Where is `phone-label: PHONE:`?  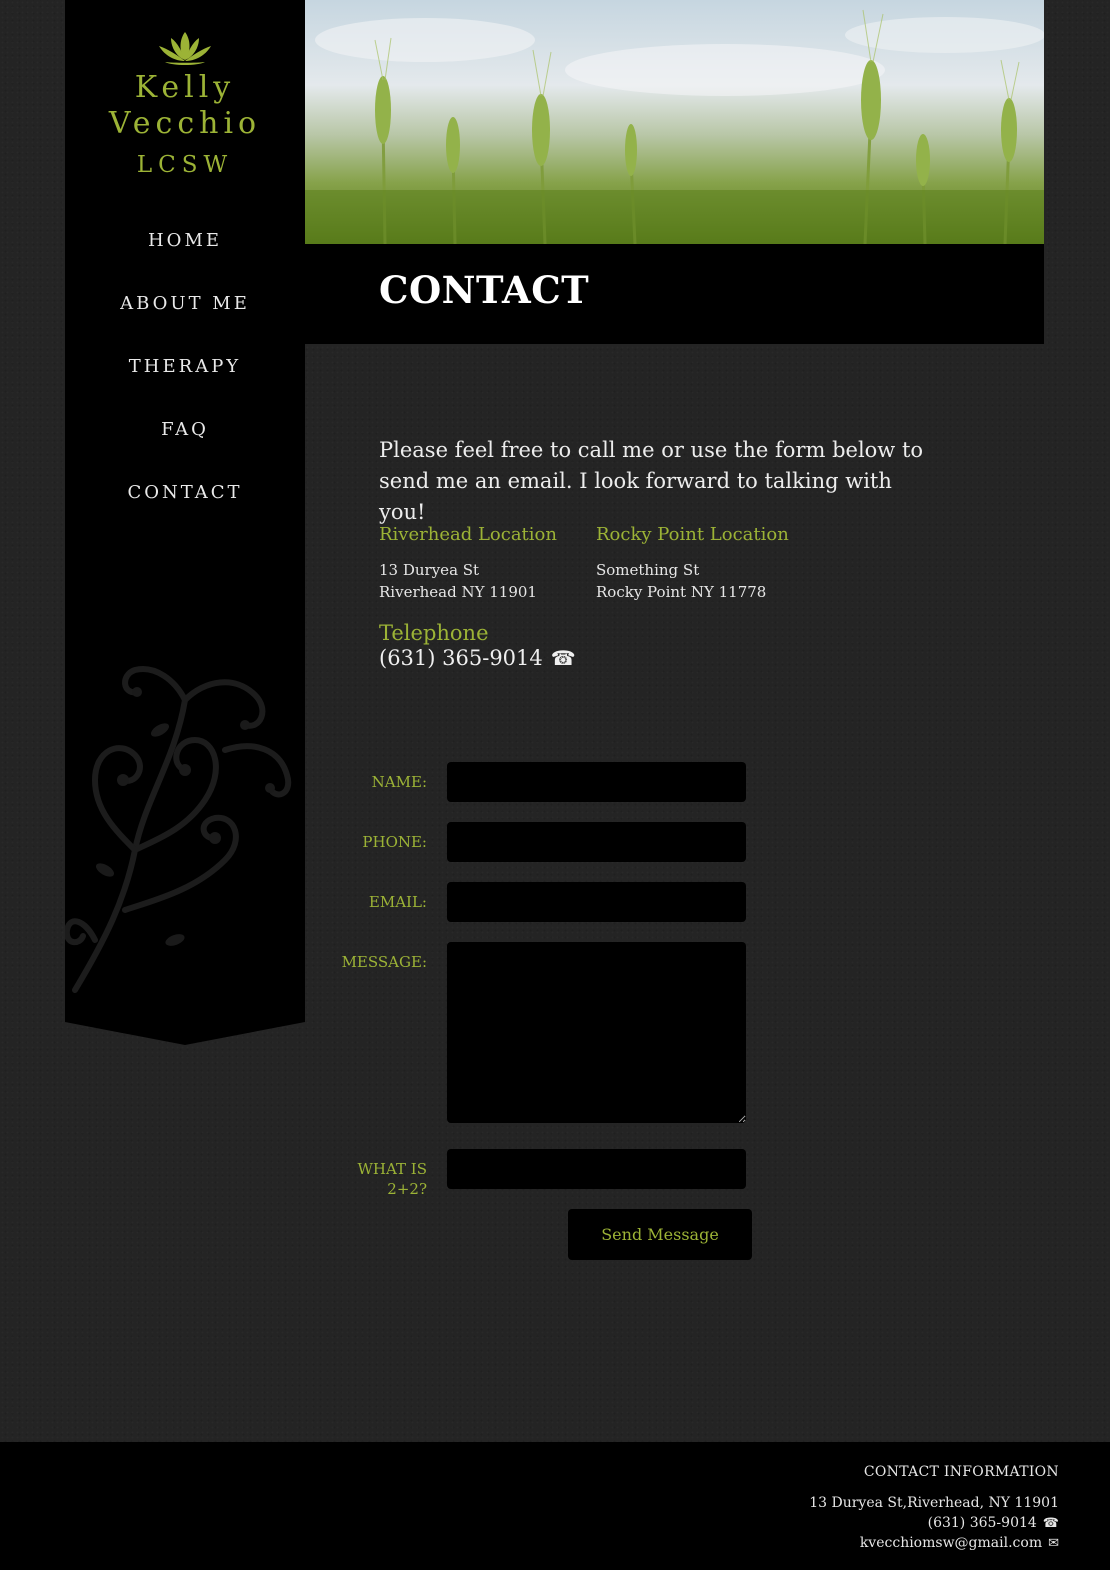
phone-label: PHONE: is located at coordinates (394, 842).